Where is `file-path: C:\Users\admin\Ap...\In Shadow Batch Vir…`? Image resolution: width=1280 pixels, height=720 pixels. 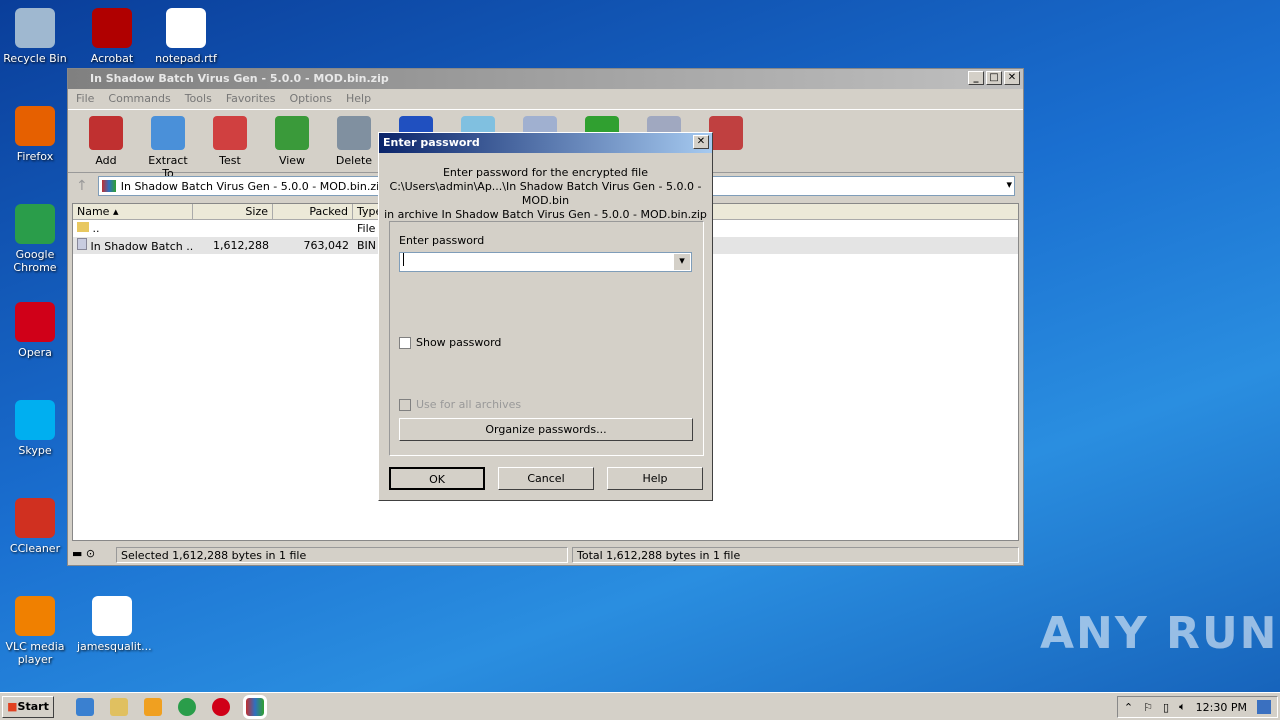
file-path: C:\Users\admin\Ap...\In Shadow Batch Vir… is located at coordinates (545, 193).